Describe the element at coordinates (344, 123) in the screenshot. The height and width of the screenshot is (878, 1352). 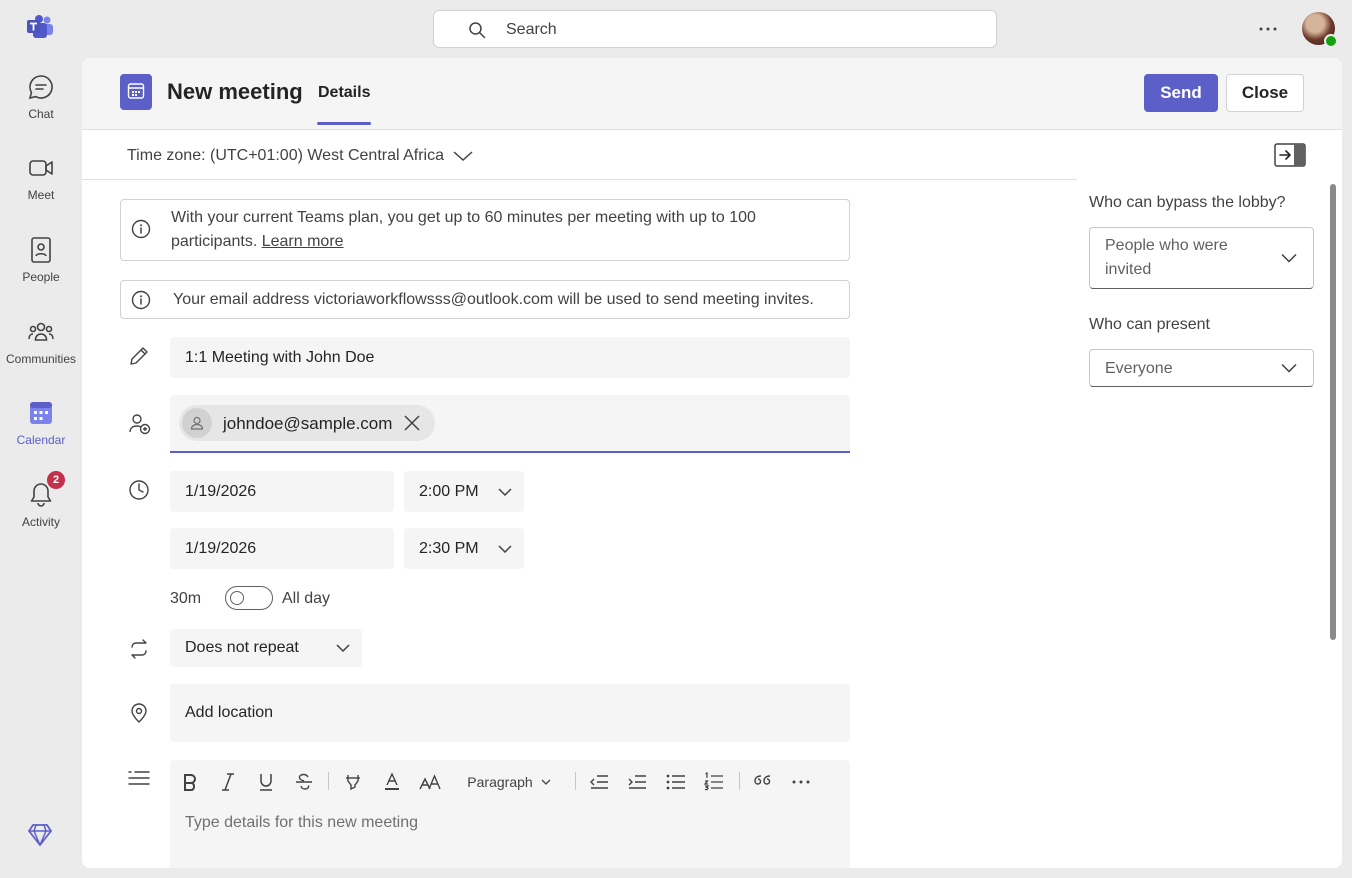
I see `tab-selected-indicator` at that location.